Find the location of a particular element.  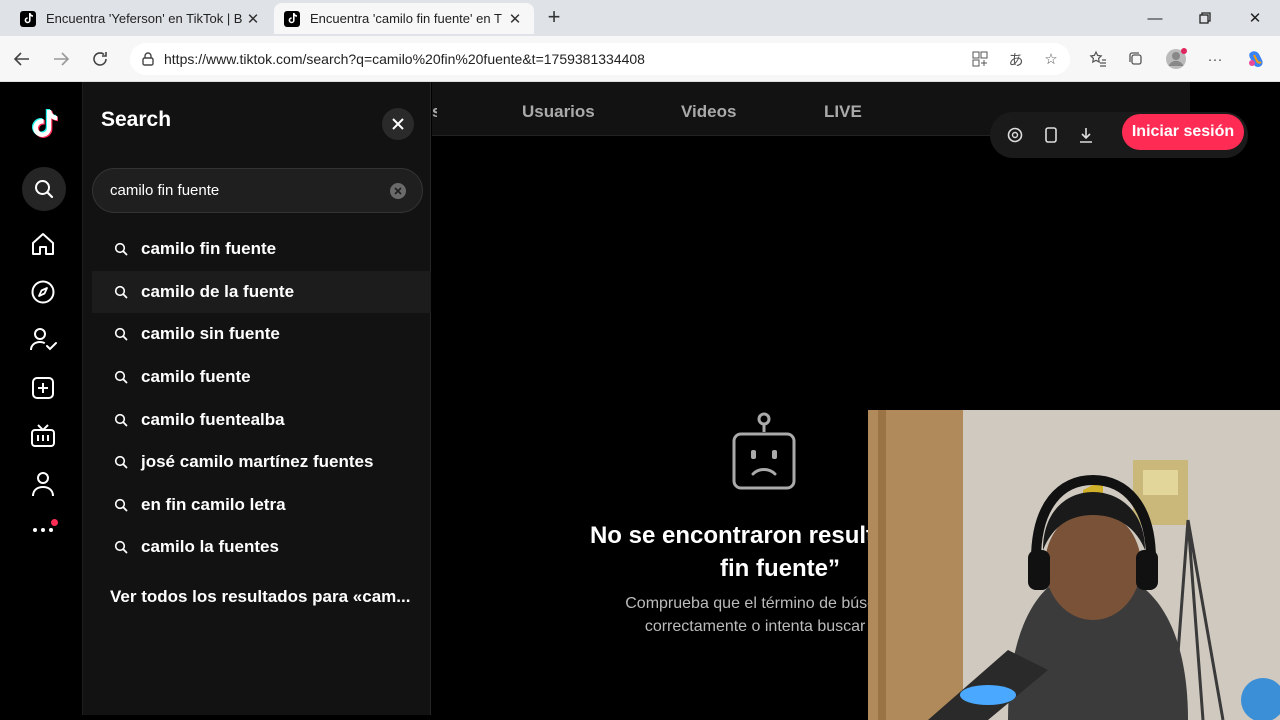

suggestion-item: camilo fin fuente is located at coordinates (261, 249).